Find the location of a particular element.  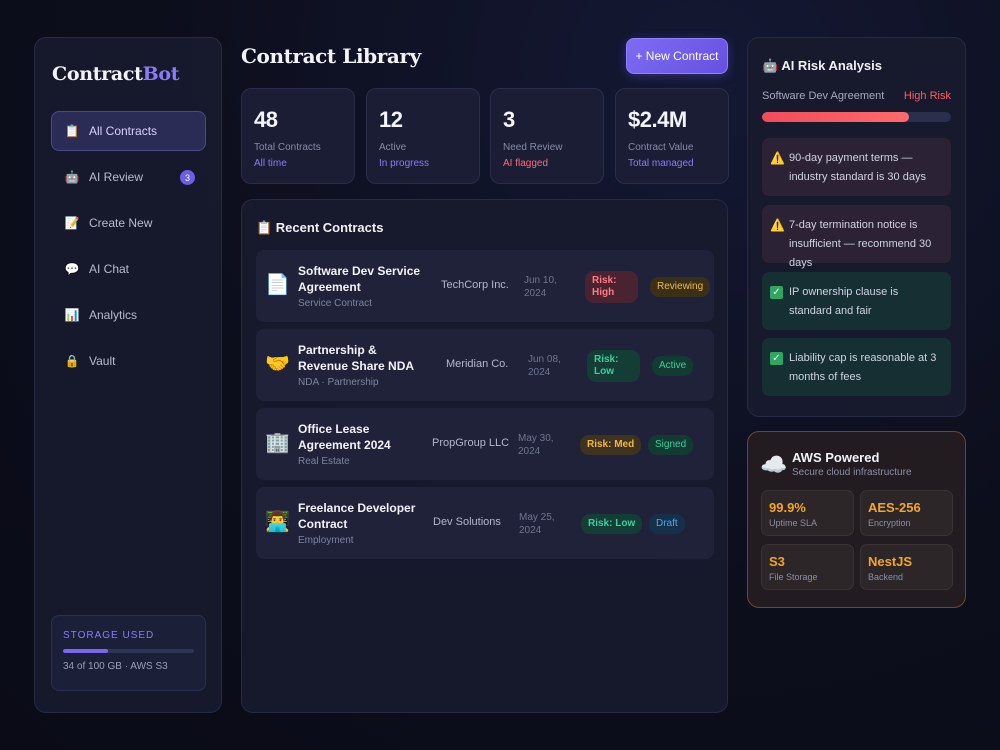

developer-icon: 👨‍💻 is located at coordinates (277, 522).